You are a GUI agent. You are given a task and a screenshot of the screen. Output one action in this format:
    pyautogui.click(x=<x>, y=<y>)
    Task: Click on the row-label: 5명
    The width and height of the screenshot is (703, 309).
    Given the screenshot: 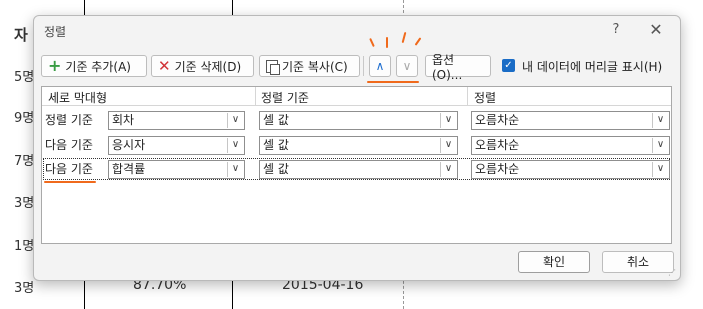 What is the action you would take?
    pyautogui.click(x=24, y=77)
    